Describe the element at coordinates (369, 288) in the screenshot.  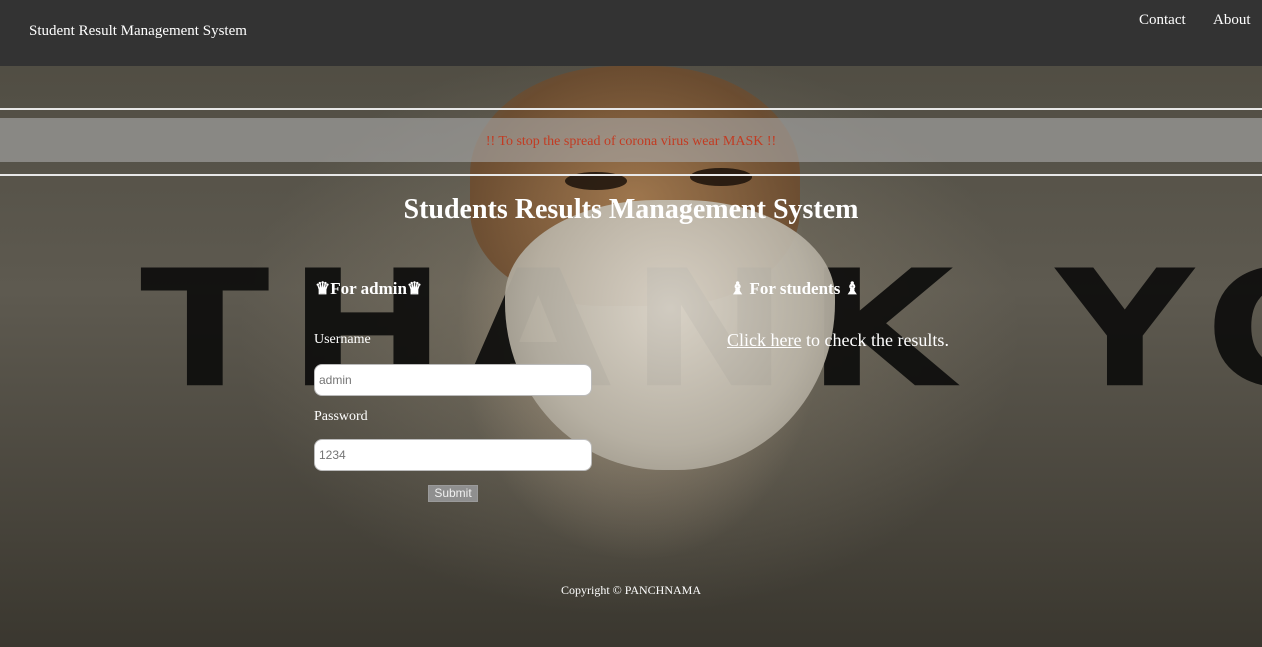
I see `admin-section-heading: ♛For admin♛` at that location.